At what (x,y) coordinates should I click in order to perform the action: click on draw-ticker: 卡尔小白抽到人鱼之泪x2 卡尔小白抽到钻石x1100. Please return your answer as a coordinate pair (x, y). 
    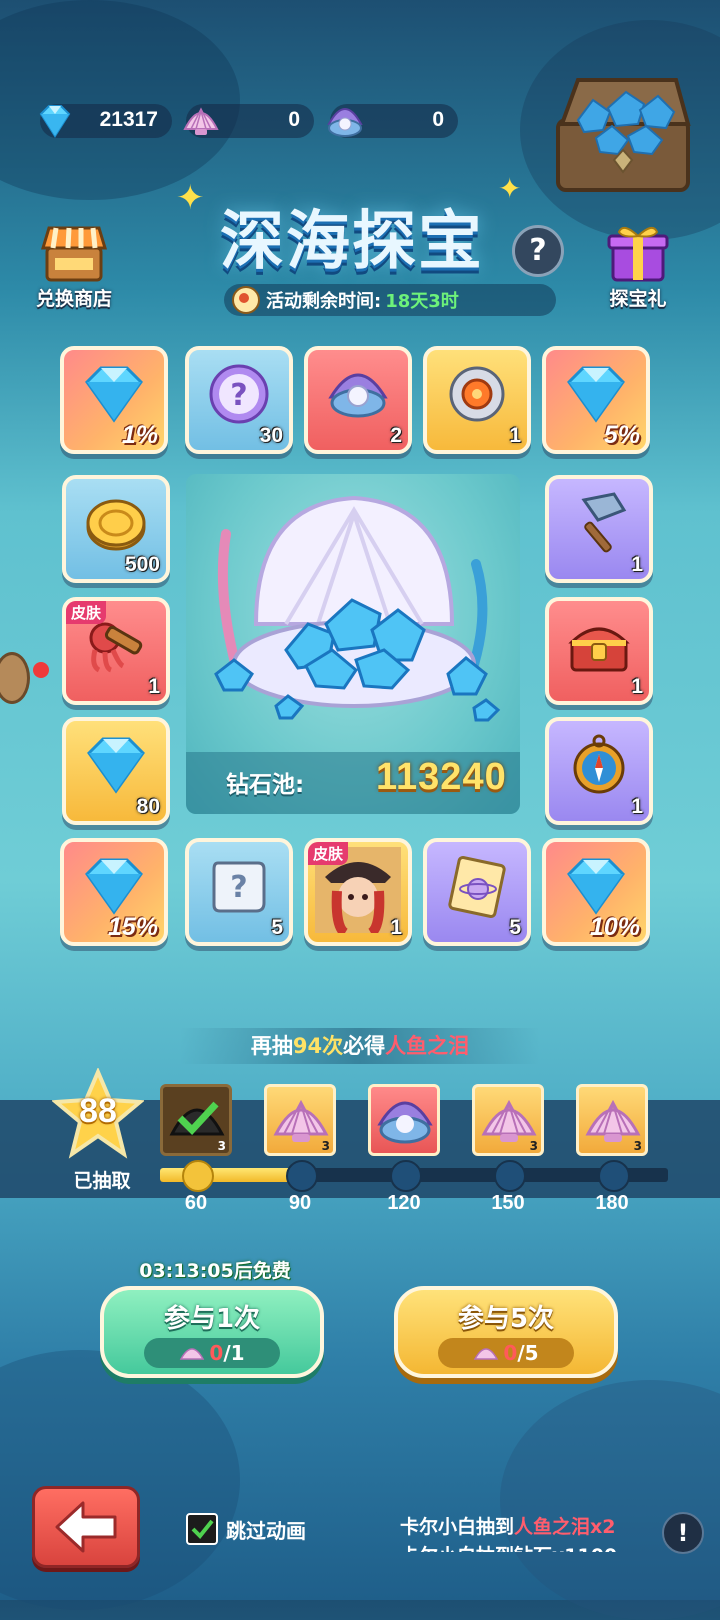
    Looking at the image, I should click on (528, 1532).